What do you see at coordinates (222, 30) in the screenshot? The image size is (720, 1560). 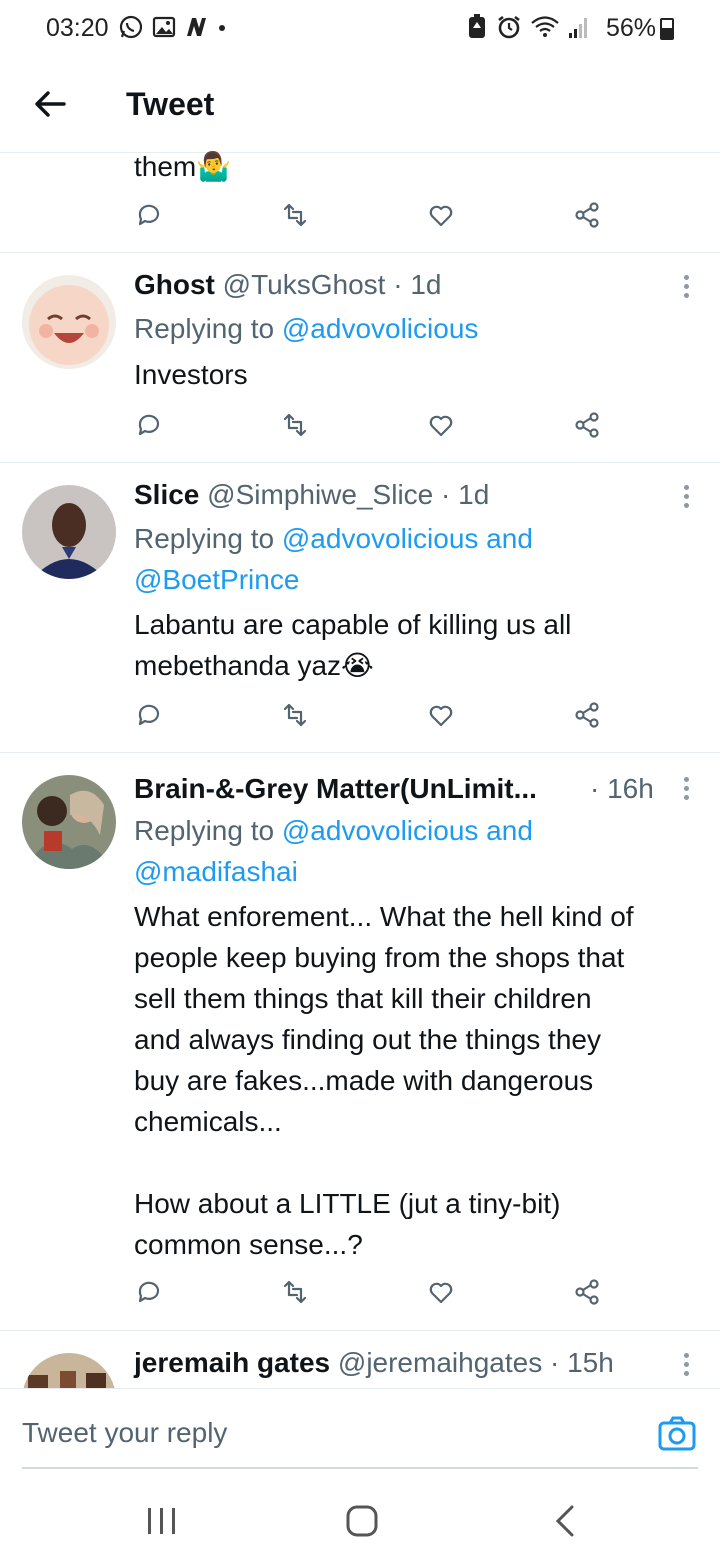 I see `dot-icon` at bounding box center [222, 30].